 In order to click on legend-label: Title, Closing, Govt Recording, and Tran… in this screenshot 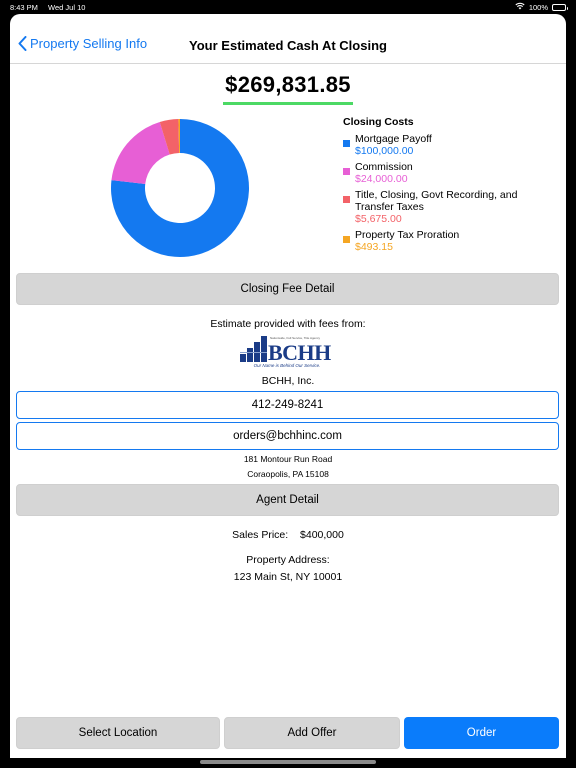, I will do `click(436, 201)`.